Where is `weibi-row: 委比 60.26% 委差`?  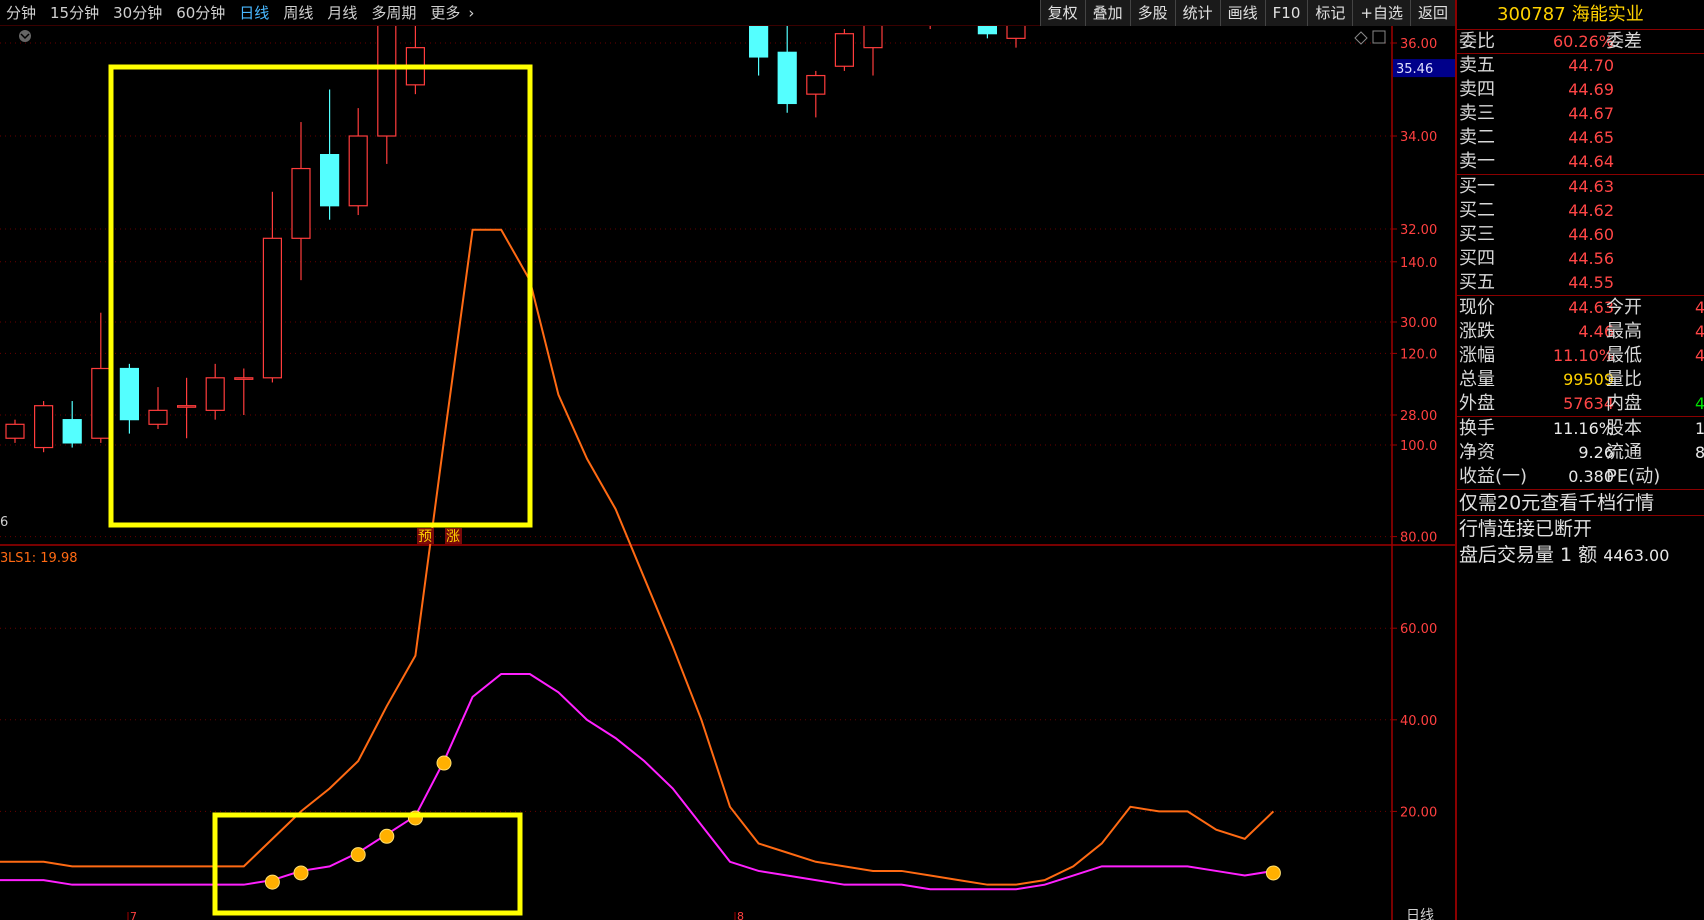 weibi-row: 委比 60.26% 委差 is located at coordinates (1580, 42).